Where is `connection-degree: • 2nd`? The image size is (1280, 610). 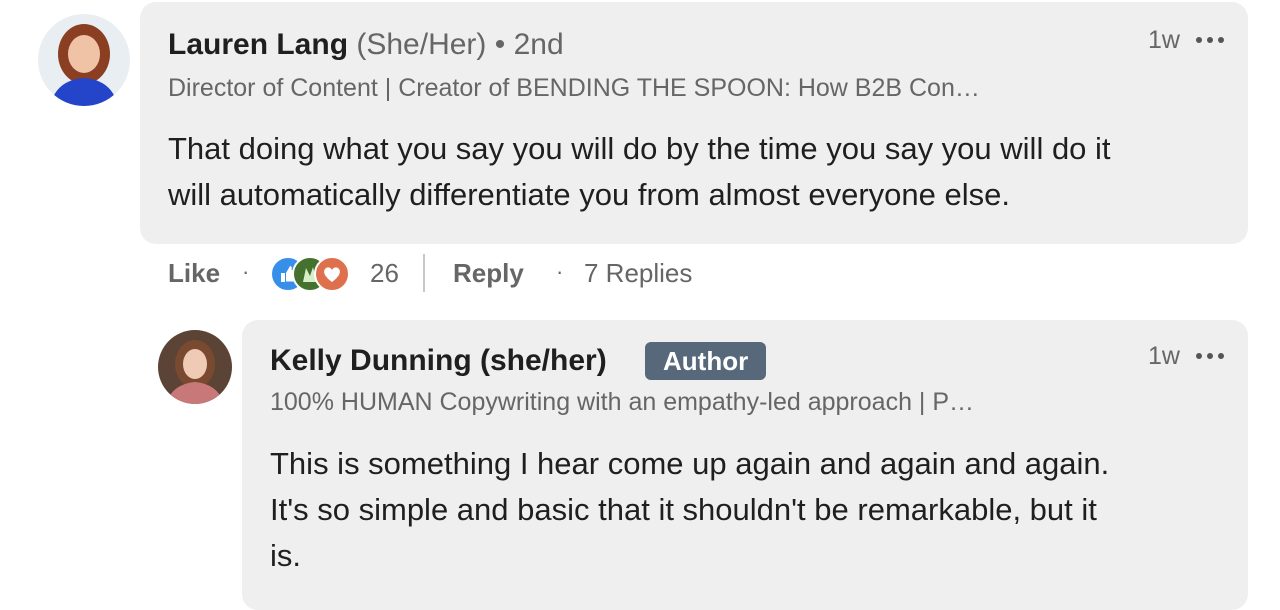
connection-degree: • 2nd is located at coordinates (529, 44).